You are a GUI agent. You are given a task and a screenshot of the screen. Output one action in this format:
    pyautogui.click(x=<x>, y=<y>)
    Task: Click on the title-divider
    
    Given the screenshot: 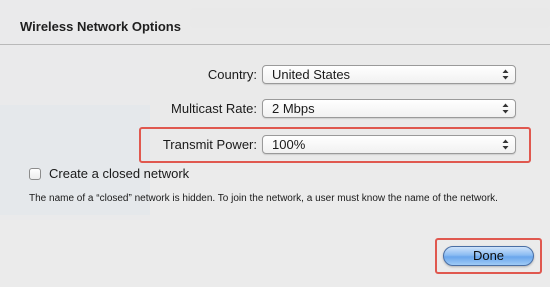 What is the action you would take?
    pyautogui.click(x=275, y=44)
    